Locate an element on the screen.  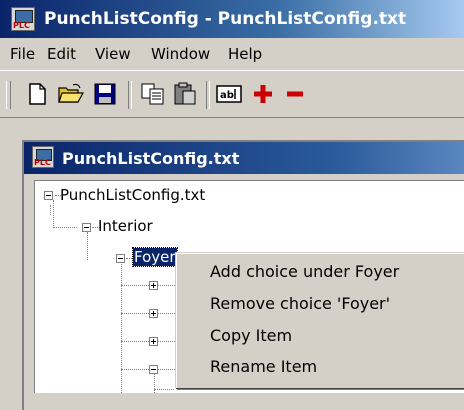
window-title: PunchListConfig - PunchListConfig.txt is located at coordinates (225, 19).